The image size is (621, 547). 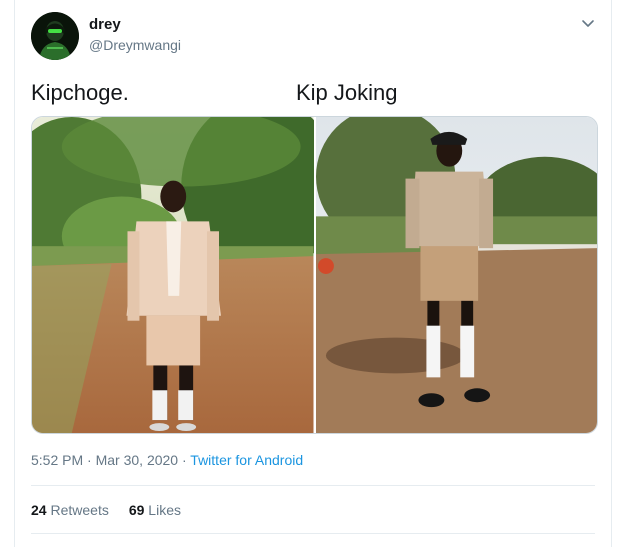 I want to click on tweet-stats: 24 Retweets 69 Likes, so click(x=106, y=510).